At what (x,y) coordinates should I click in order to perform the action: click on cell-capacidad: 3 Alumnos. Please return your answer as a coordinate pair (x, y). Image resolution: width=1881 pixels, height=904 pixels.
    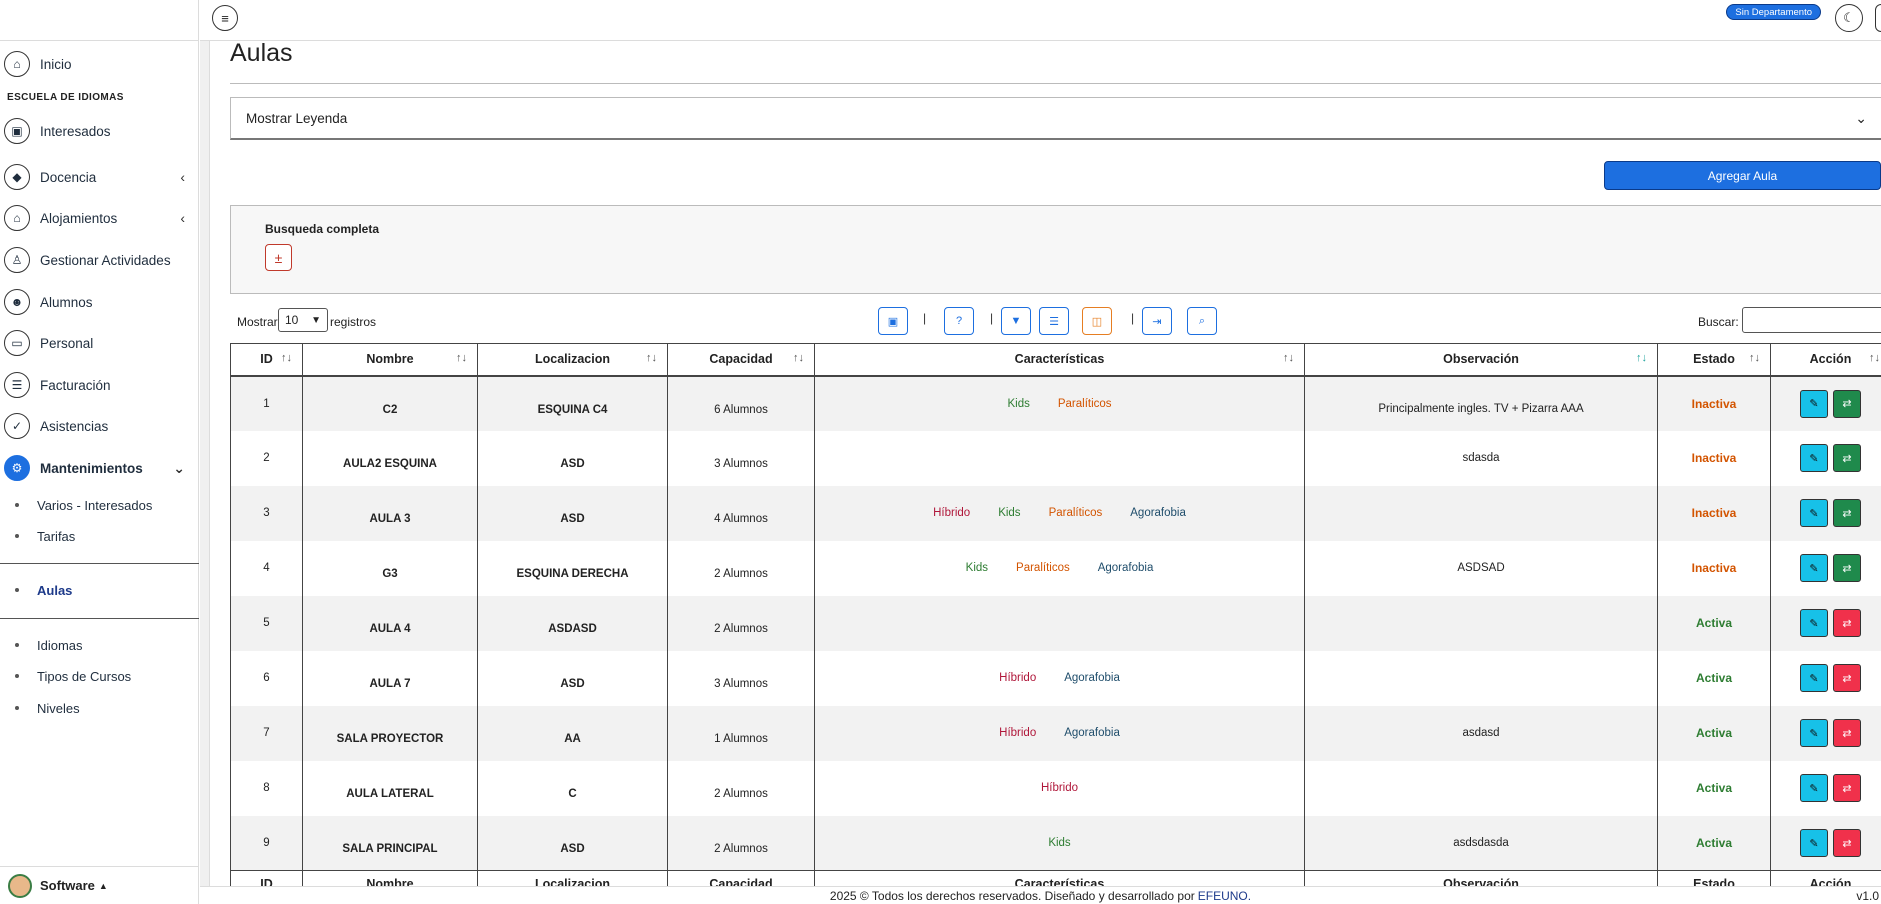
    Looking at the image, I should click on (741, 458).